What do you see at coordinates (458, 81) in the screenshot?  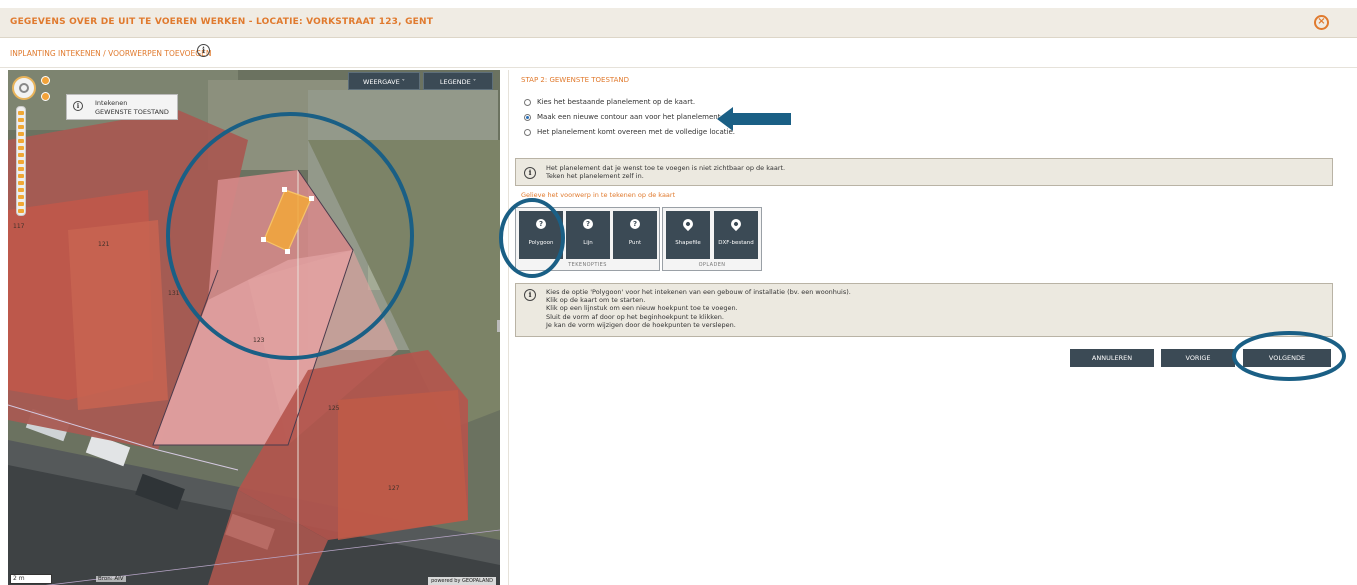 I see `legend-dropdown-button: LEGENDE ˅` at bounding box center [458, 81].